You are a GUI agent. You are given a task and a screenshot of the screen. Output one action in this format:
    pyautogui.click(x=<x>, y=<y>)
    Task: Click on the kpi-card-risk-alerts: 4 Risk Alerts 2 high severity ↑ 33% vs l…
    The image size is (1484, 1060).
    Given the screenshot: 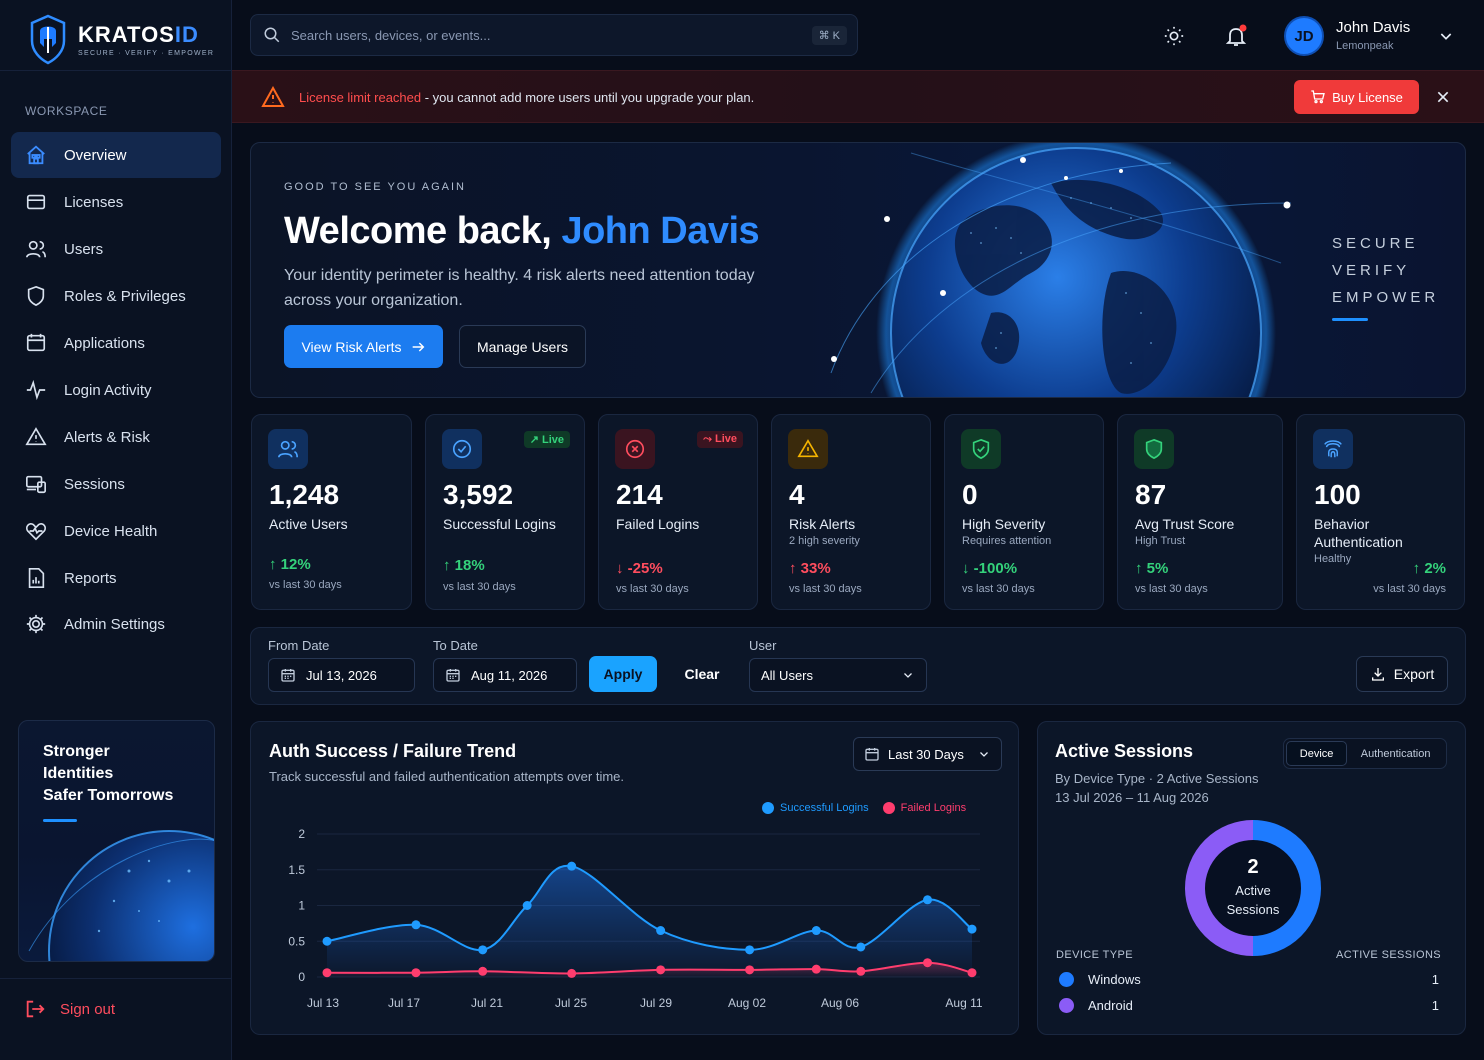 What is the action you would take?
    pyautogui.click(x=851, y=512)
    